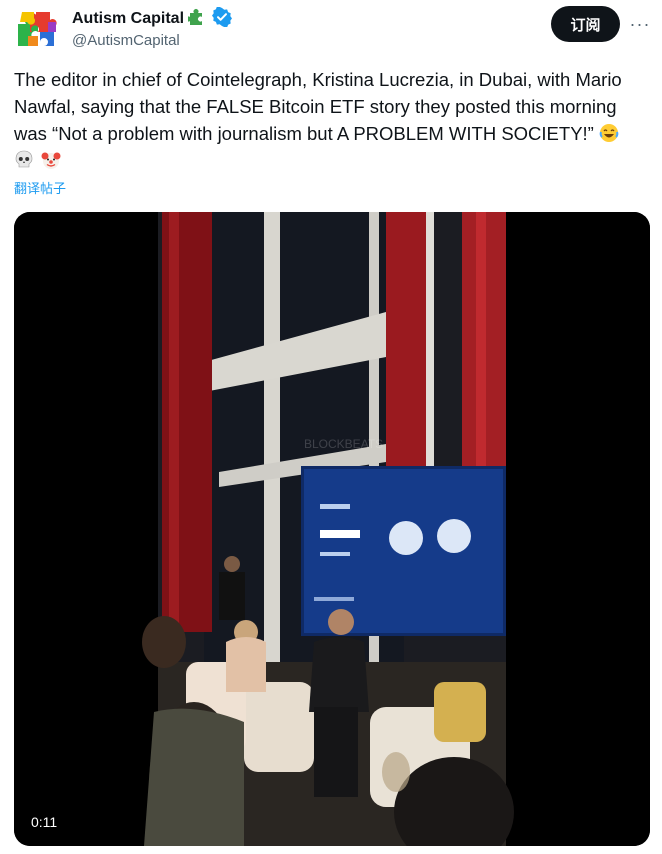 This screenshot has height=854, width=662. Describe the element at coordinates (640, 24) in the screenshot. I see `more-options-button: ···` at that location.